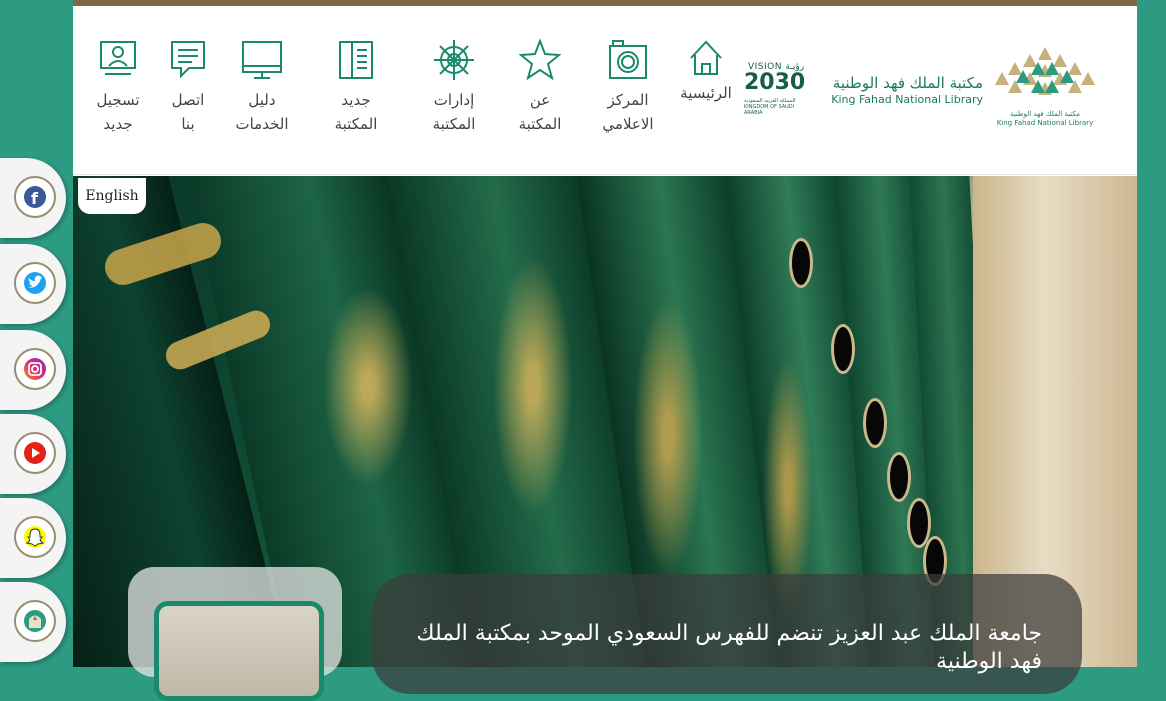  What do you see at coordinates (454, 87) in the screenshot?
I see `nav-departments: إدارات المكتبة` at bounding box center [454, 87].